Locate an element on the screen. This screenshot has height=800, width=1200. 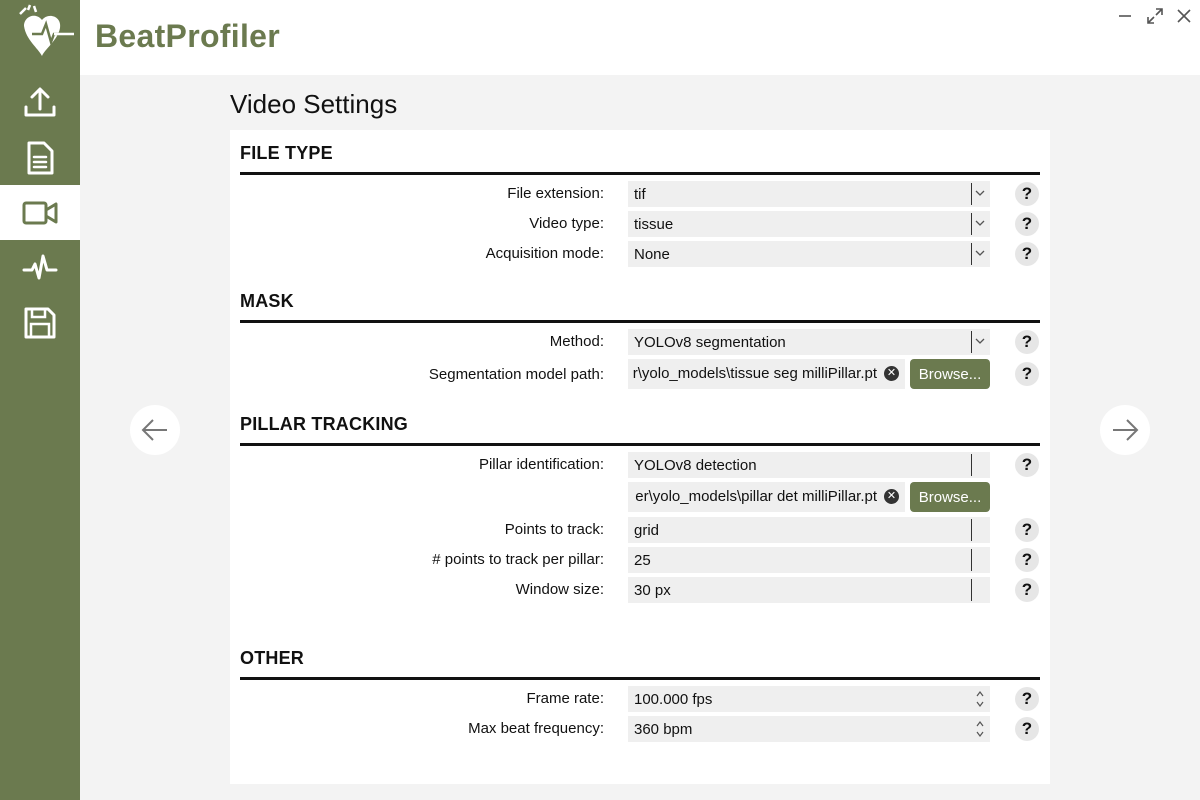
sidebar-item-document is located at coordinates (40, 157).